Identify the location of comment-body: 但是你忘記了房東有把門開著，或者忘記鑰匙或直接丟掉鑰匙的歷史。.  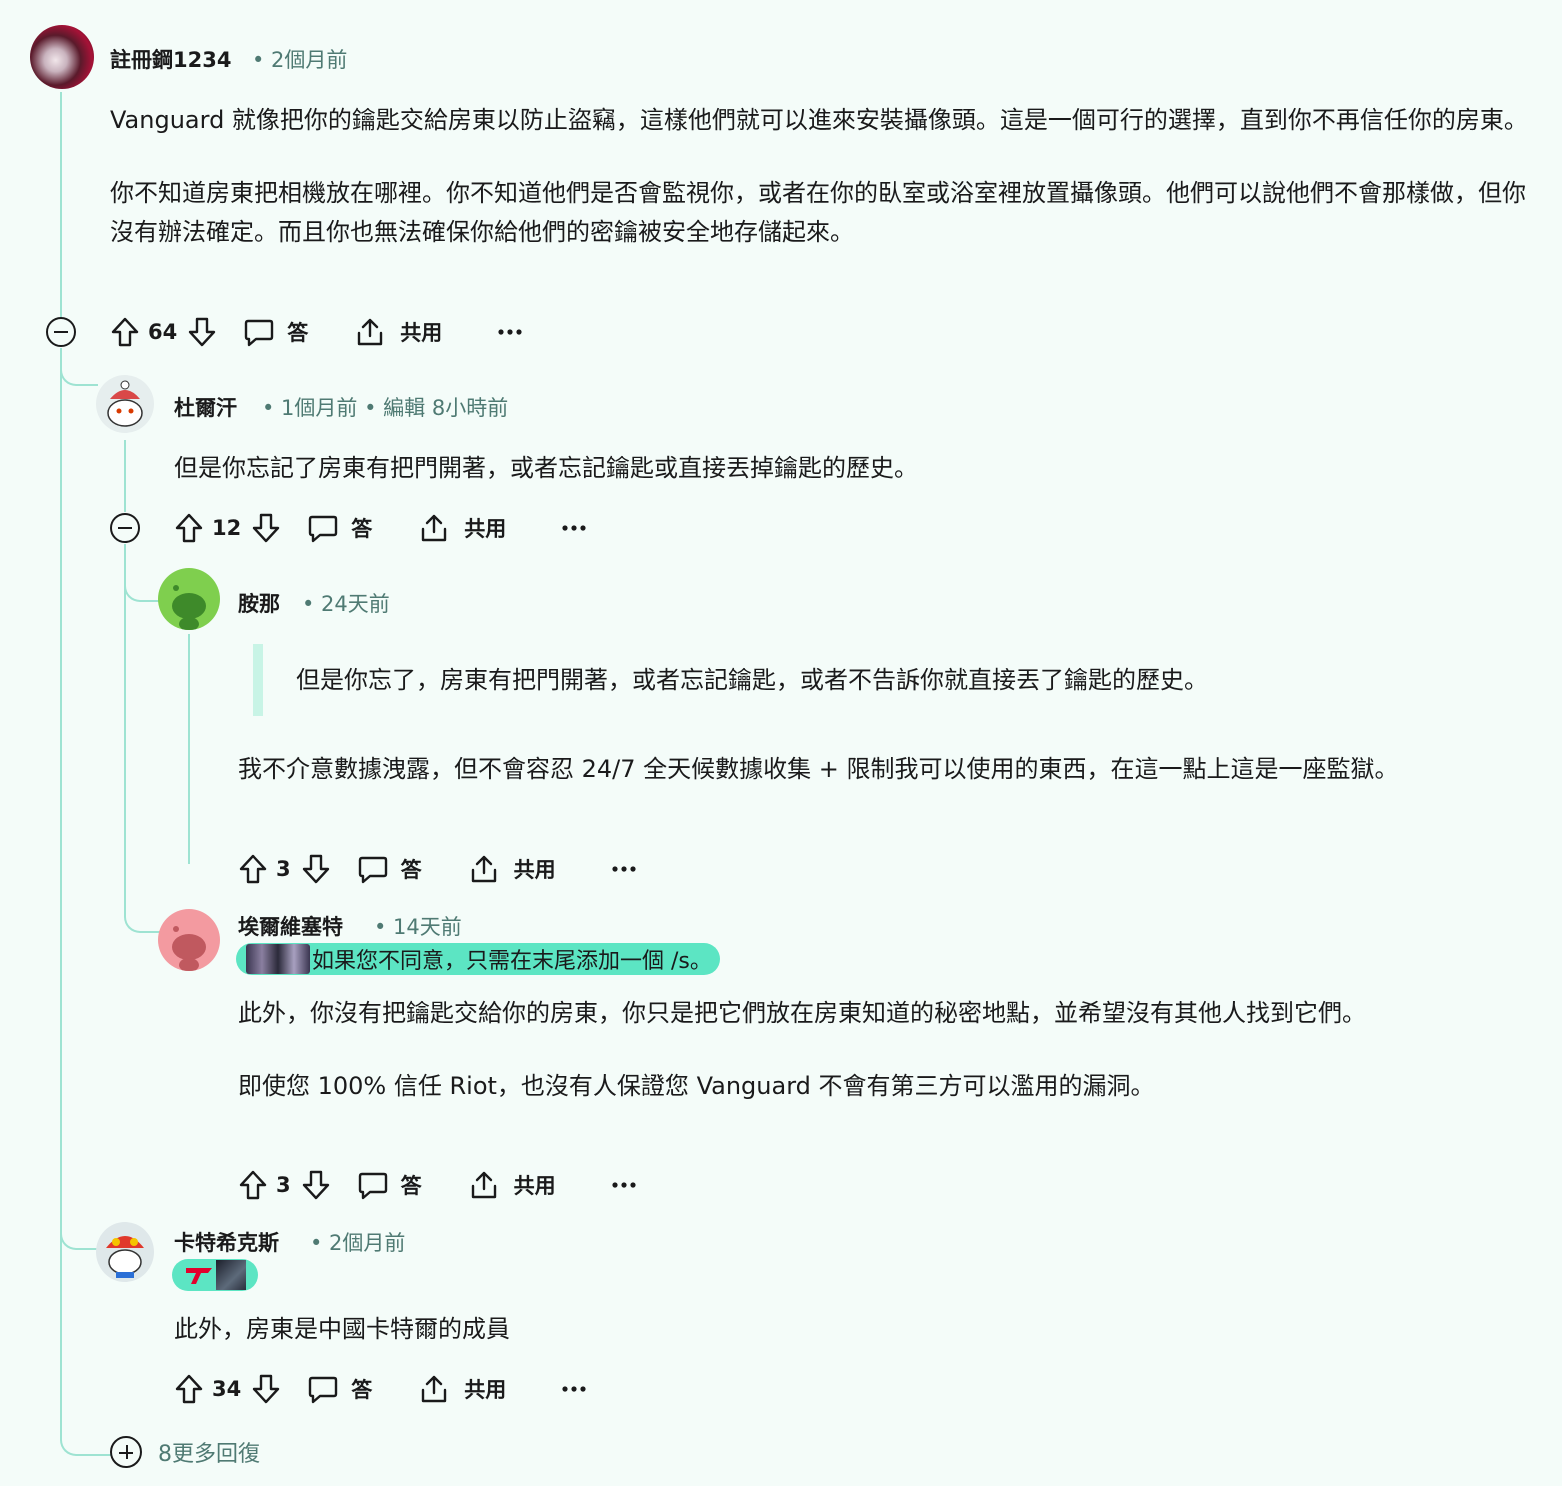
(849, 468).